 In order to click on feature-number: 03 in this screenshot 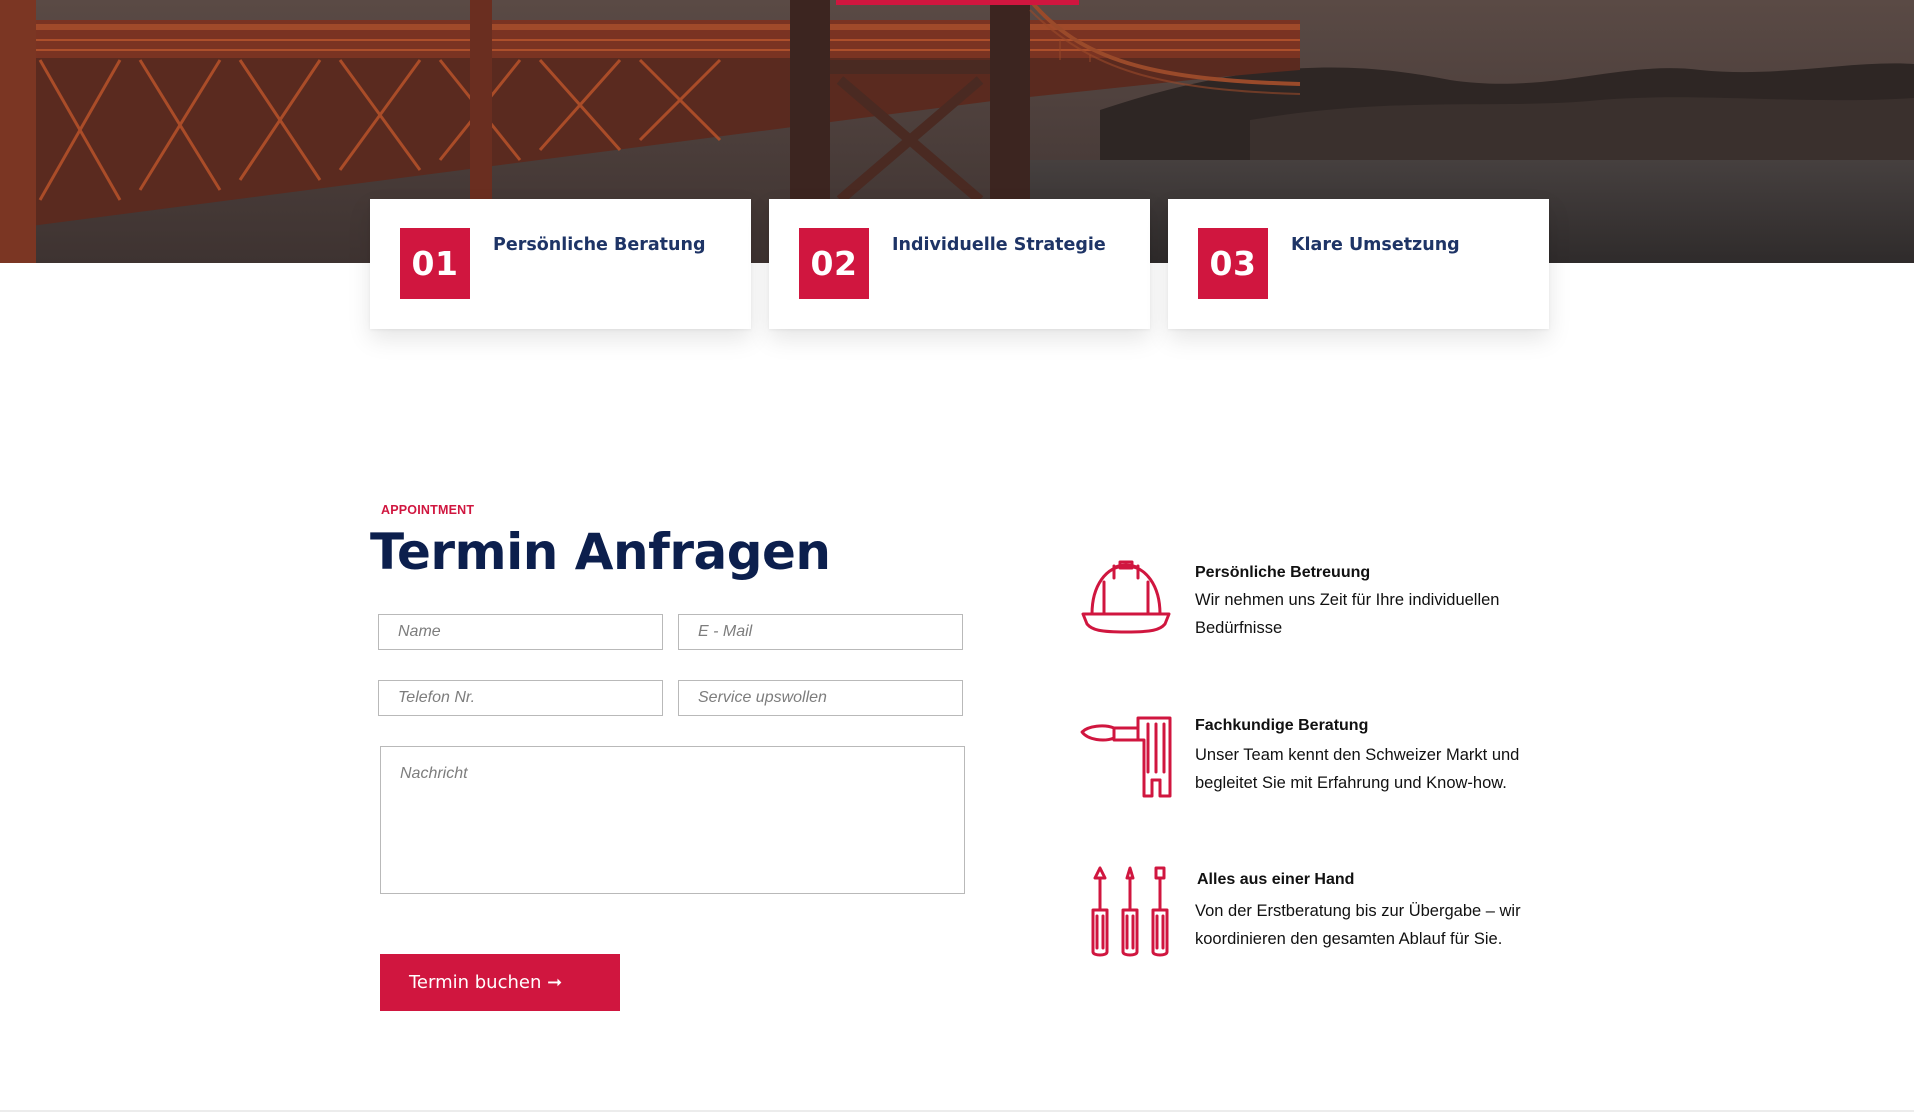, I will do `click(1233, 263)`.